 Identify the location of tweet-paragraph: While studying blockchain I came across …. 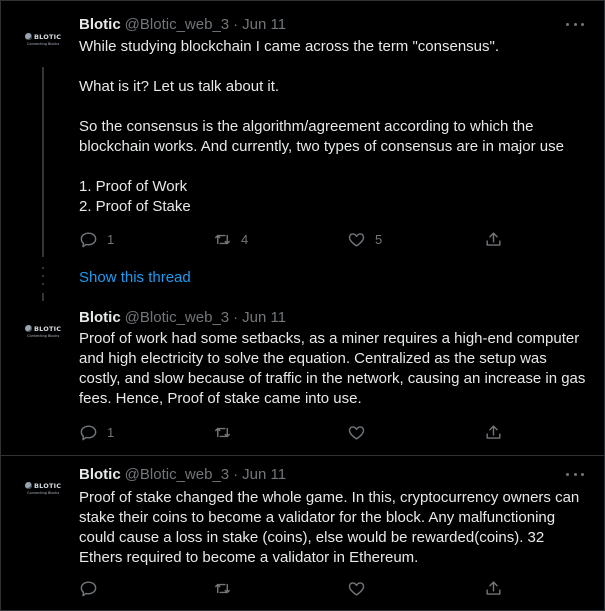
(289, 46).